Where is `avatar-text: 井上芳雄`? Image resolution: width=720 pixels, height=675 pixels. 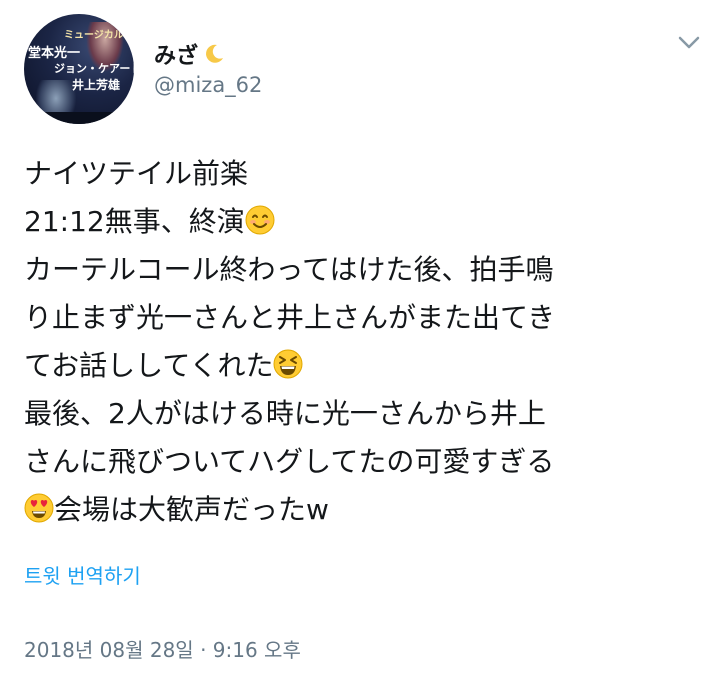 avatar-text: 井上芳雄 is located at coordinates (96, 85).